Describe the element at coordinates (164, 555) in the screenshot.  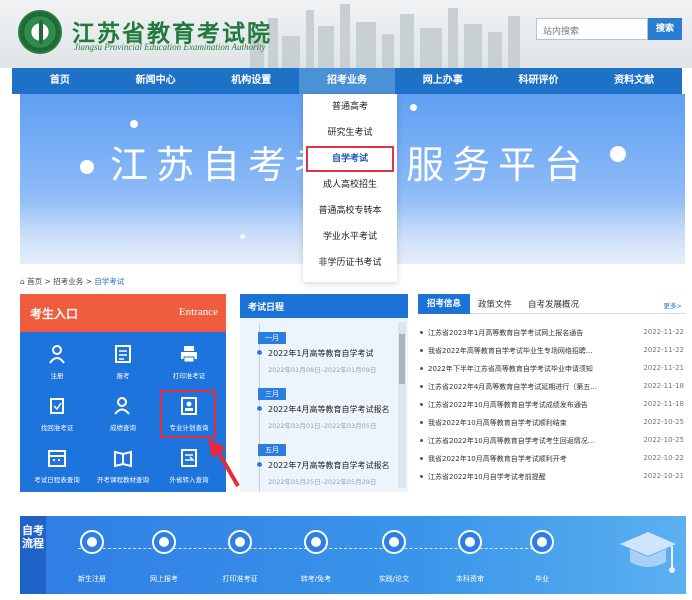
I see `process-step-online-apply: 网上报考` at that location.